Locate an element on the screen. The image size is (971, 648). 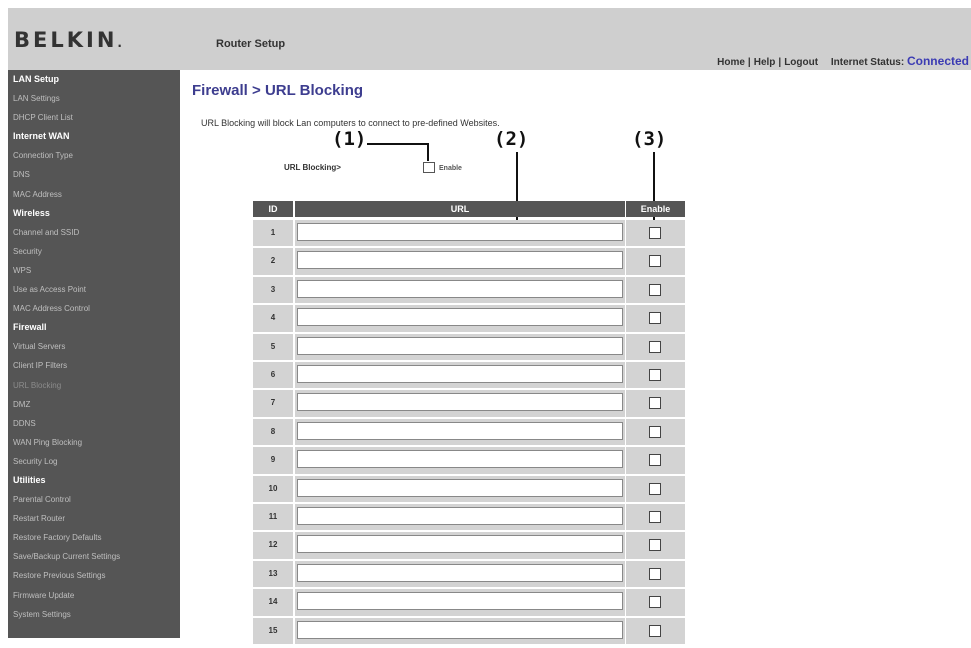
sidebar-item-use-as-access-point: Use as Access Point is located at coordinates (94, 289).